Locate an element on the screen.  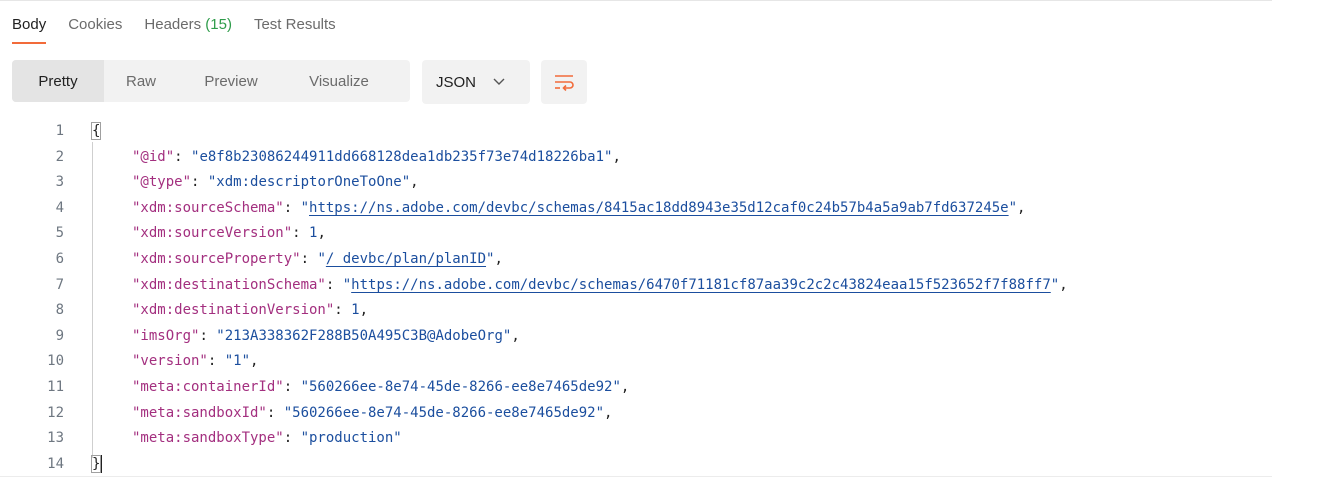
view-pretty-button: Pretty is located at coordinates (58, 81).